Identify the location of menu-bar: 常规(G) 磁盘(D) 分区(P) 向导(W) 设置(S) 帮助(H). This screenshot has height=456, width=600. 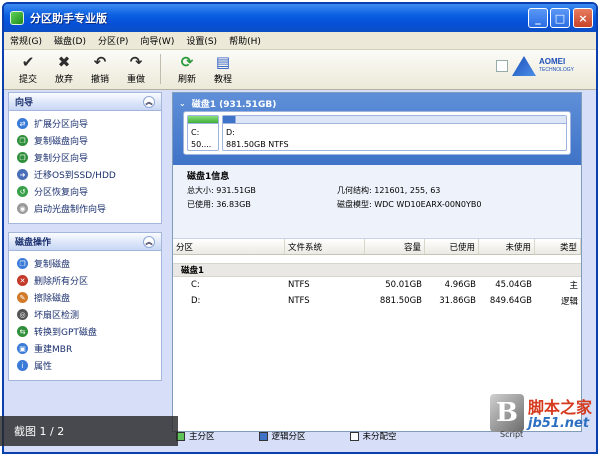
(300, 41).